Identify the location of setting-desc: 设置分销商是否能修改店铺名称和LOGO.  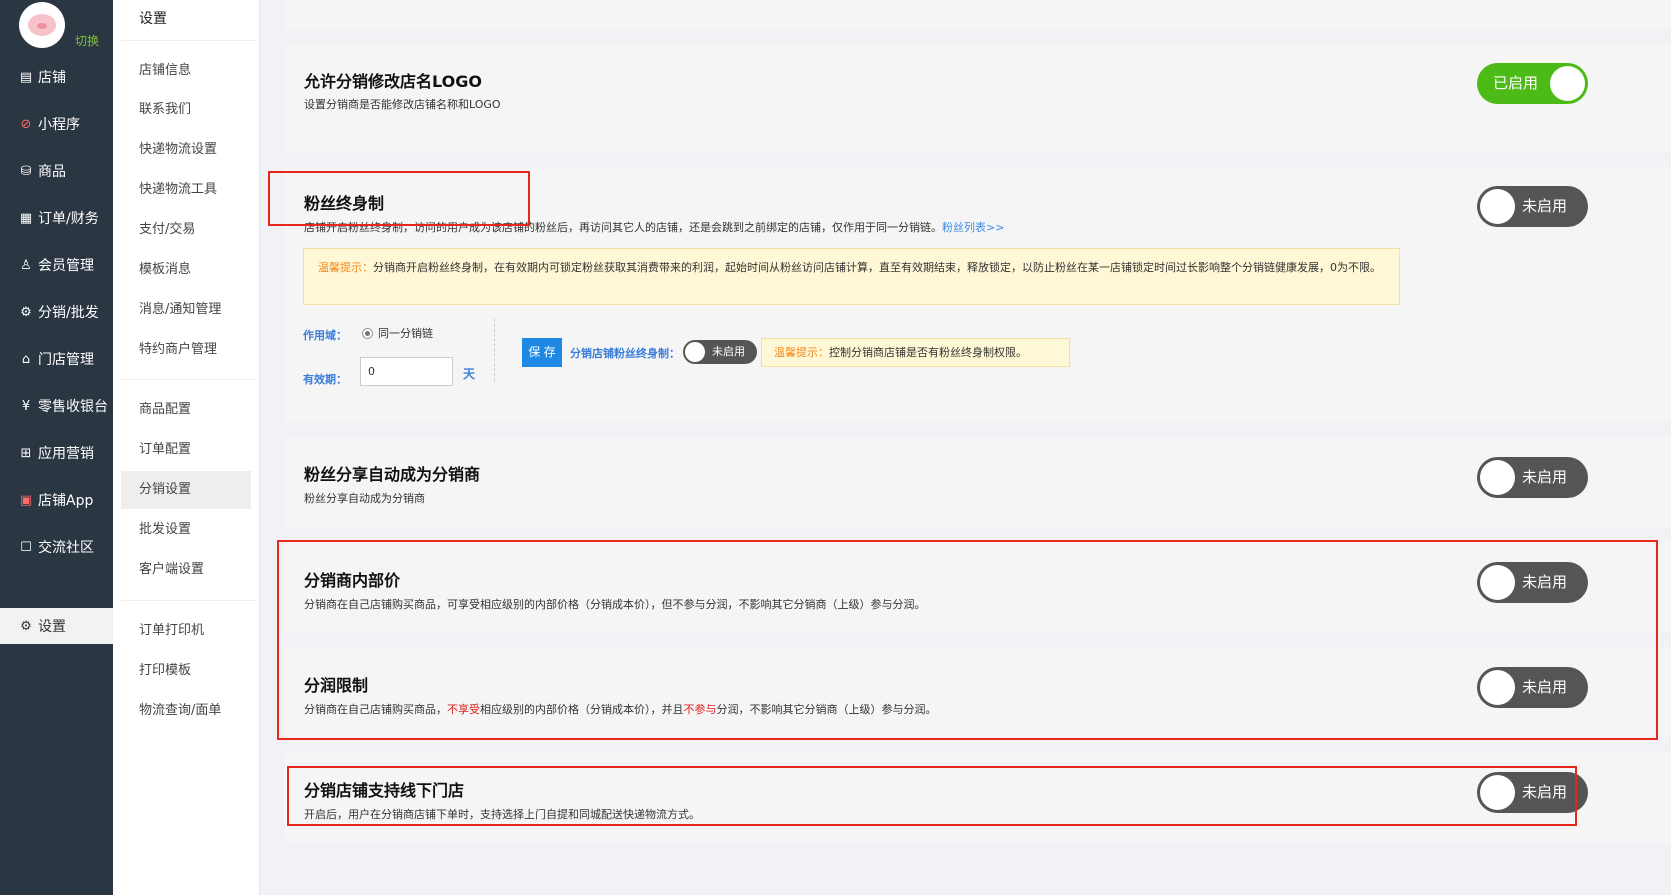
(402, 104).